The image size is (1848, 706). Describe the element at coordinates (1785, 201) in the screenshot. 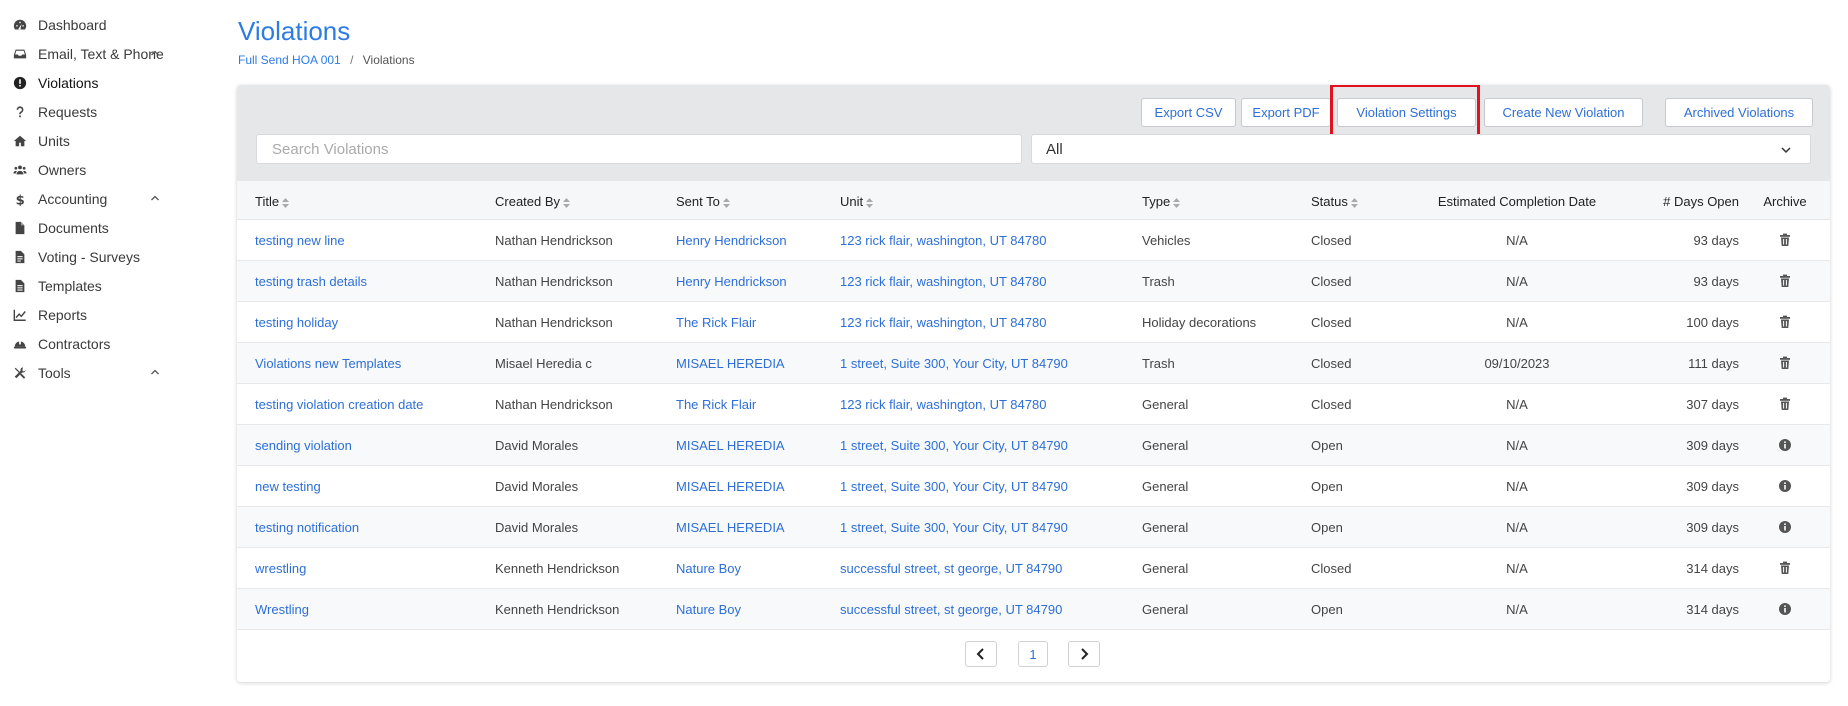

I see `column-header-archive: Archive` at that location.